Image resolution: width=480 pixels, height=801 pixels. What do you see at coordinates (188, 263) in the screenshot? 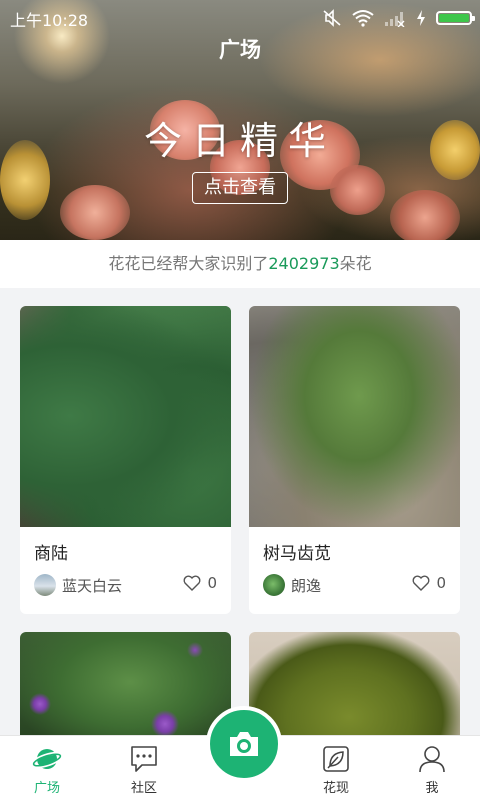
I see `counter-prefix: 花花已经帮大家识别了` at bounding box center [188, 263].